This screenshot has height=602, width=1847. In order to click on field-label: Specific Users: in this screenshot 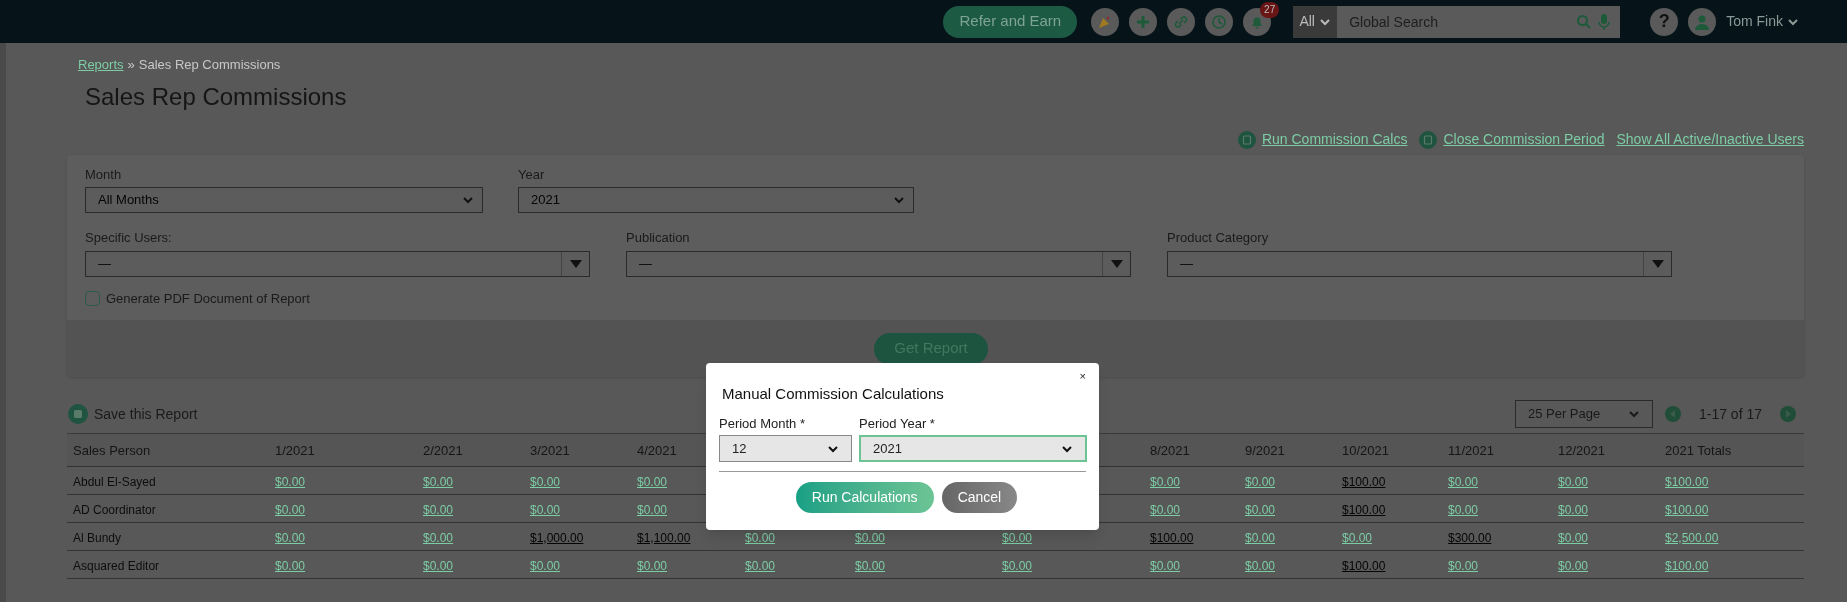, I will do `click(129, 238)`.